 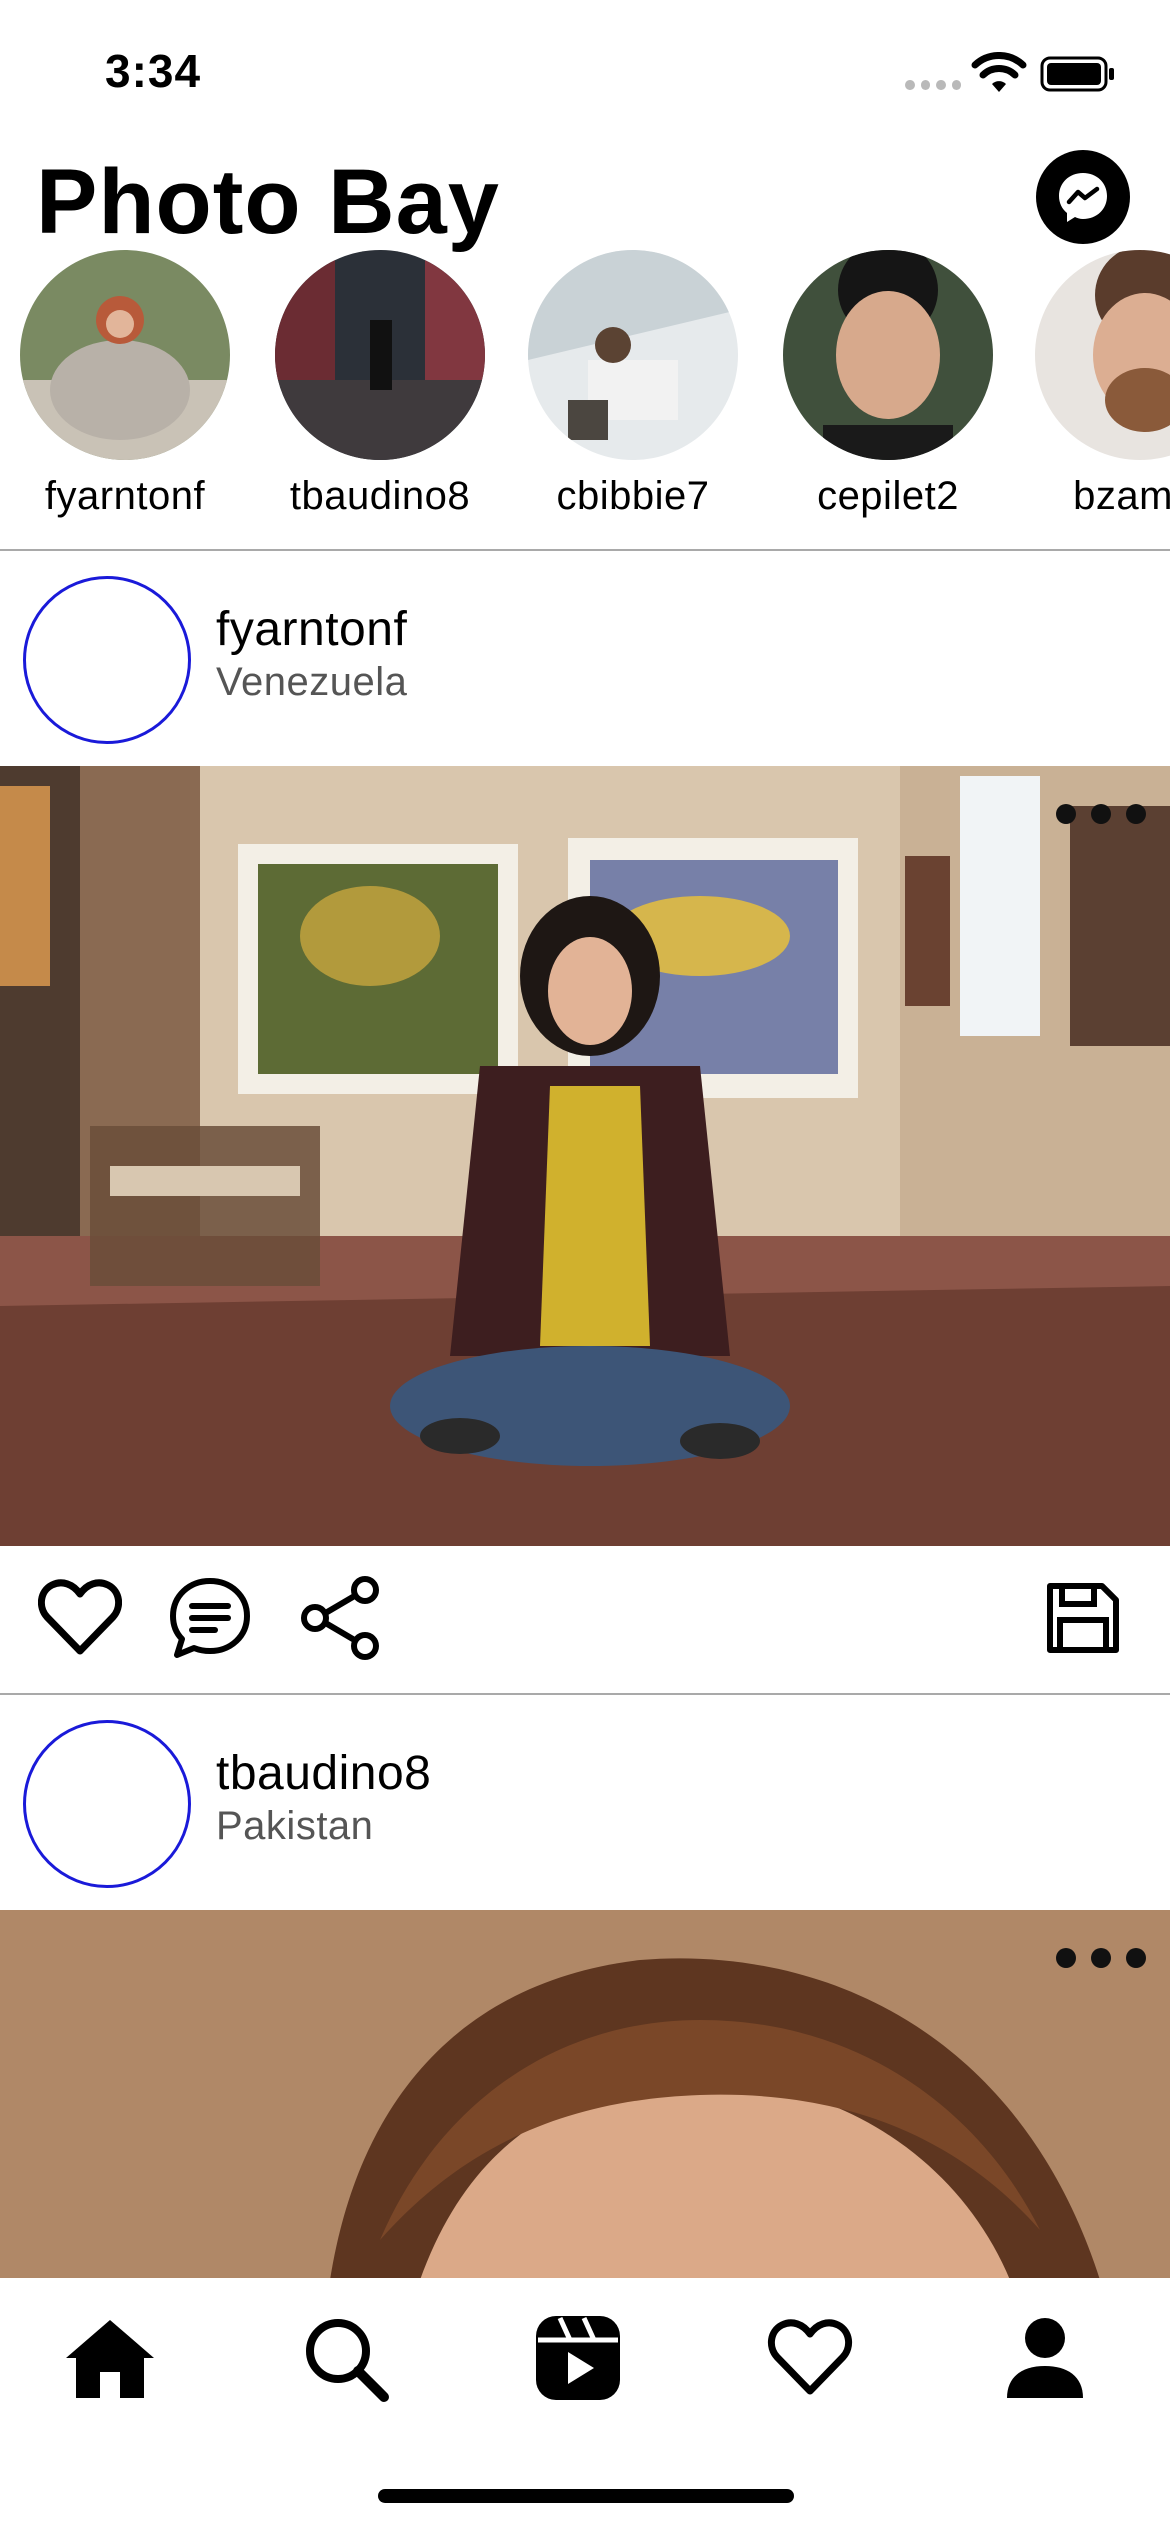 I want to click on post-username: fyarntonf, so click(x=311, y=629).